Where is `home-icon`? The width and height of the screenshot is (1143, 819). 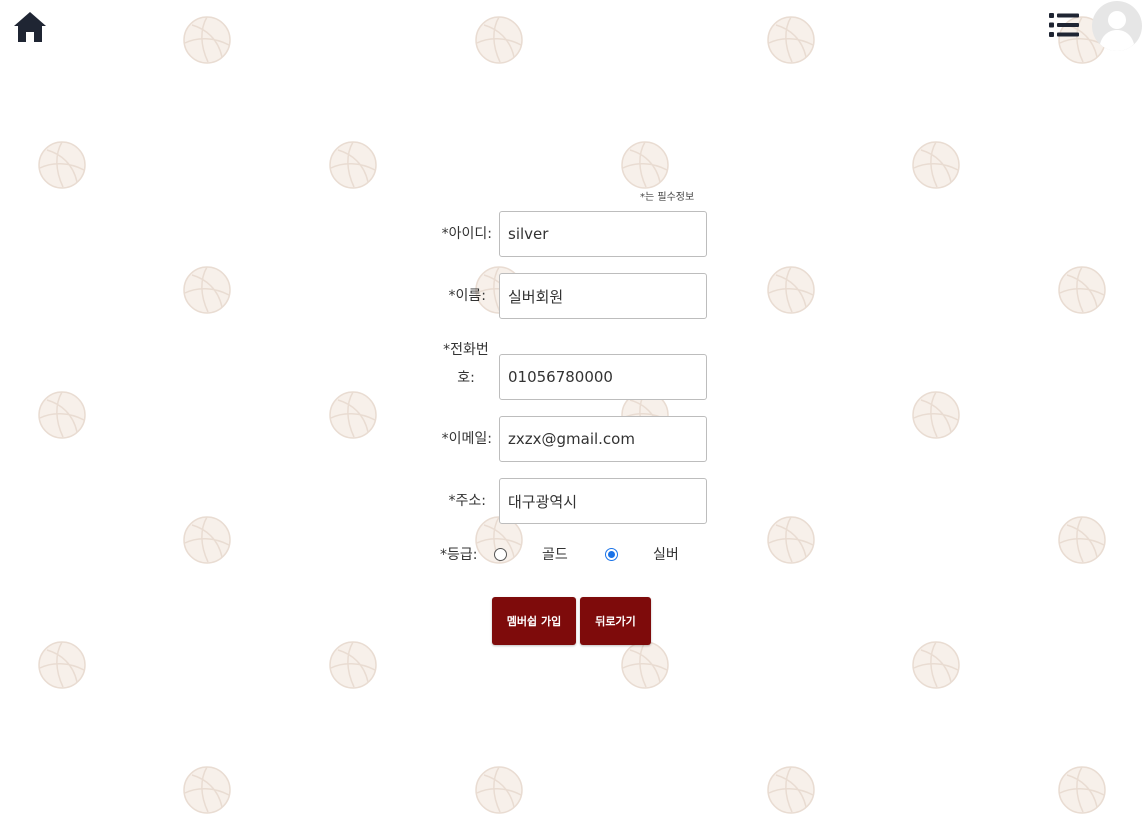 home-icon is located at coordinates (30, 27).